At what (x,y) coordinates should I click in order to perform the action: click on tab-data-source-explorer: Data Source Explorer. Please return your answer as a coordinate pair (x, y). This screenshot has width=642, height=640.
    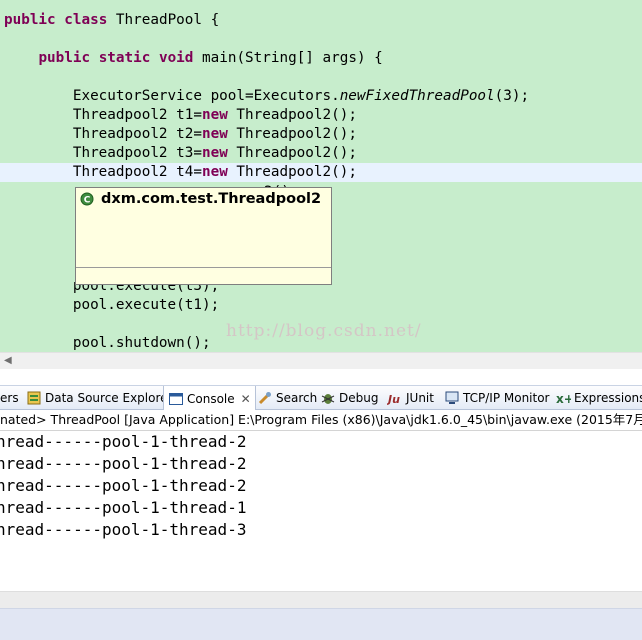
    Looking at the image, I should click on (99, 398).